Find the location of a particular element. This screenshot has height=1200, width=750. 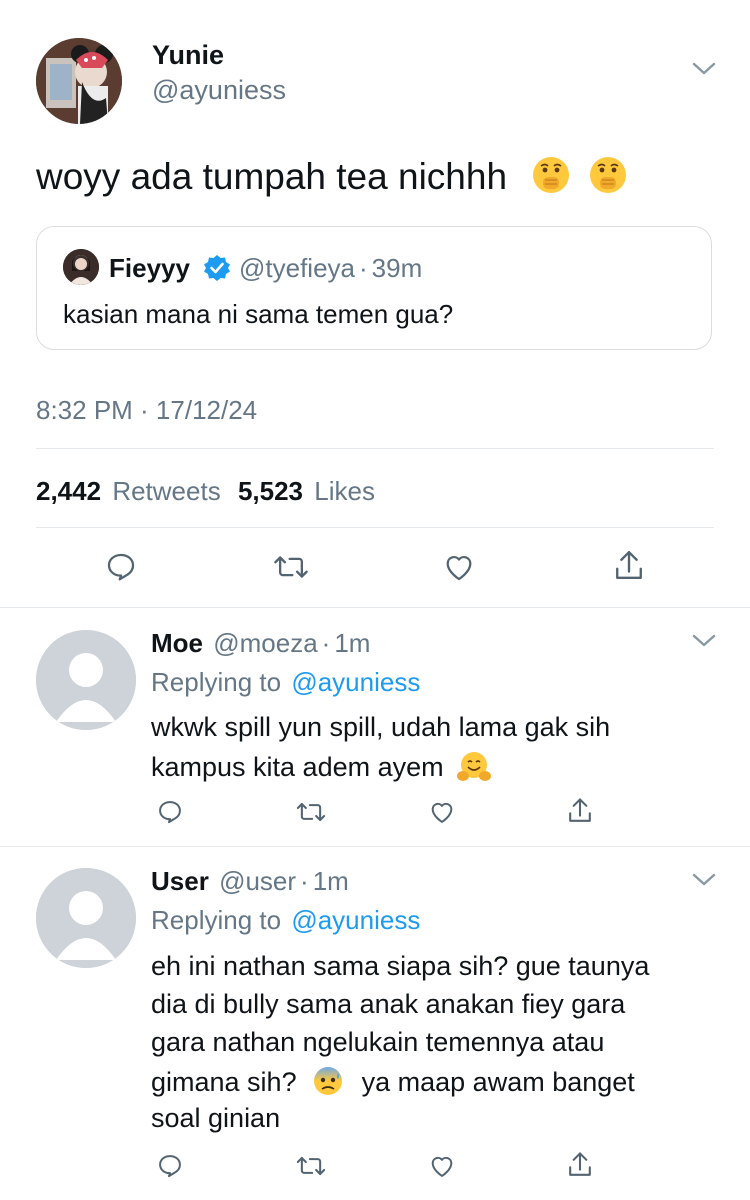

reply-header: User @user · 1m is located at coordinates (250, 881).